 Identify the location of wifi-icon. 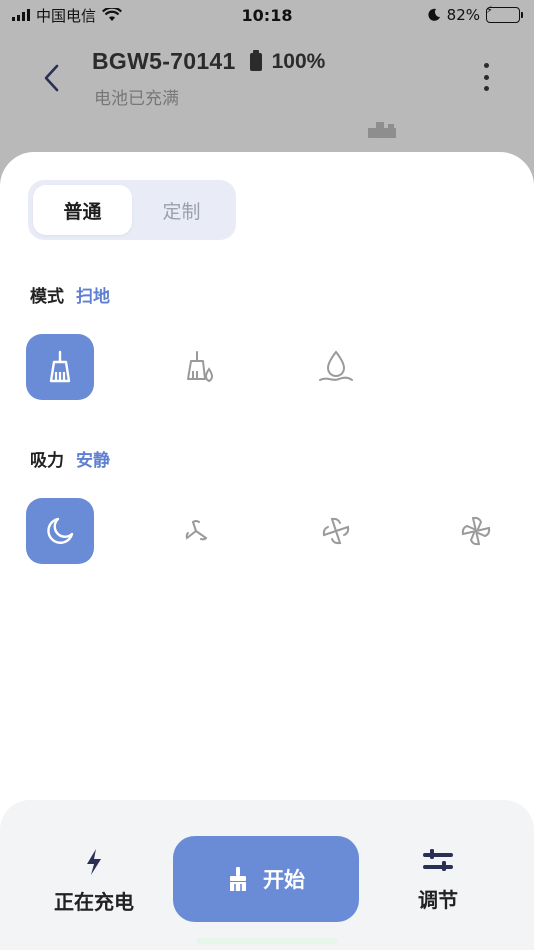
(112, 14).